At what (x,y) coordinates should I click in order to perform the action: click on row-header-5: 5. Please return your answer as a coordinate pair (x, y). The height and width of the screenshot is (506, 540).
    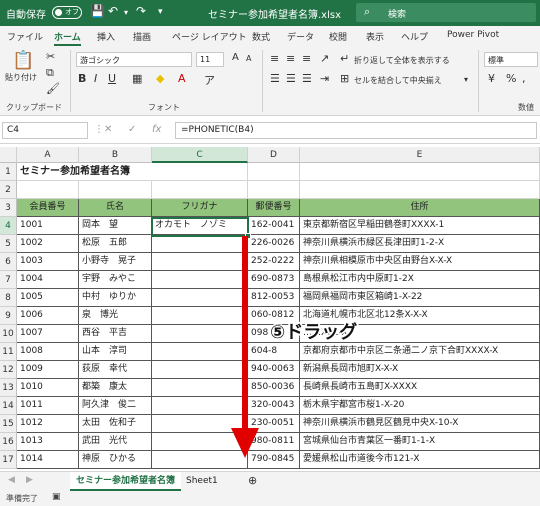
    Looking at the image, I should click on (8, 244).